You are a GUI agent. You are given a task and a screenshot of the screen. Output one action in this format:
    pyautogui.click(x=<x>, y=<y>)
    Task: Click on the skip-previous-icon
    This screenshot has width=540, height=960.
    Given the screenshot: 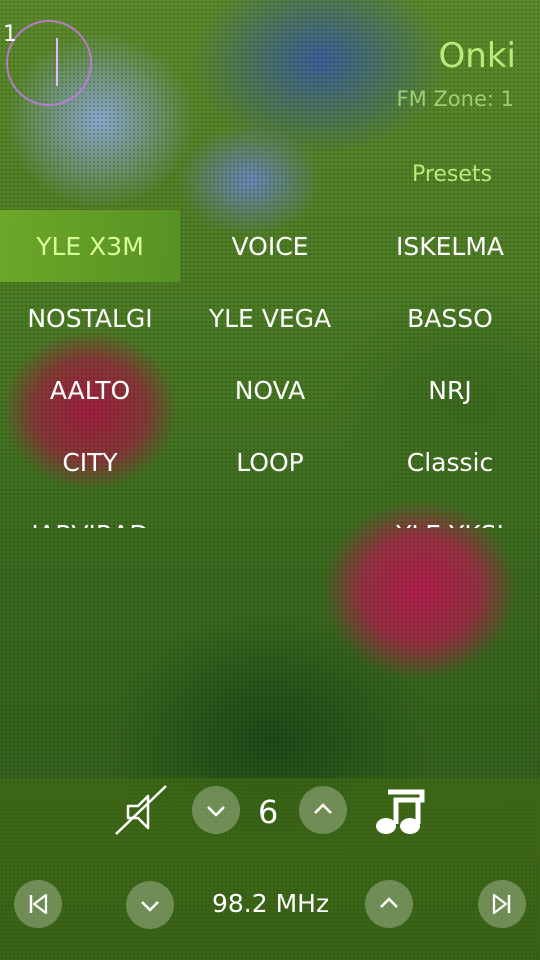 What is the action you would take?
    pyautogui.click(x=38, y=904)
    